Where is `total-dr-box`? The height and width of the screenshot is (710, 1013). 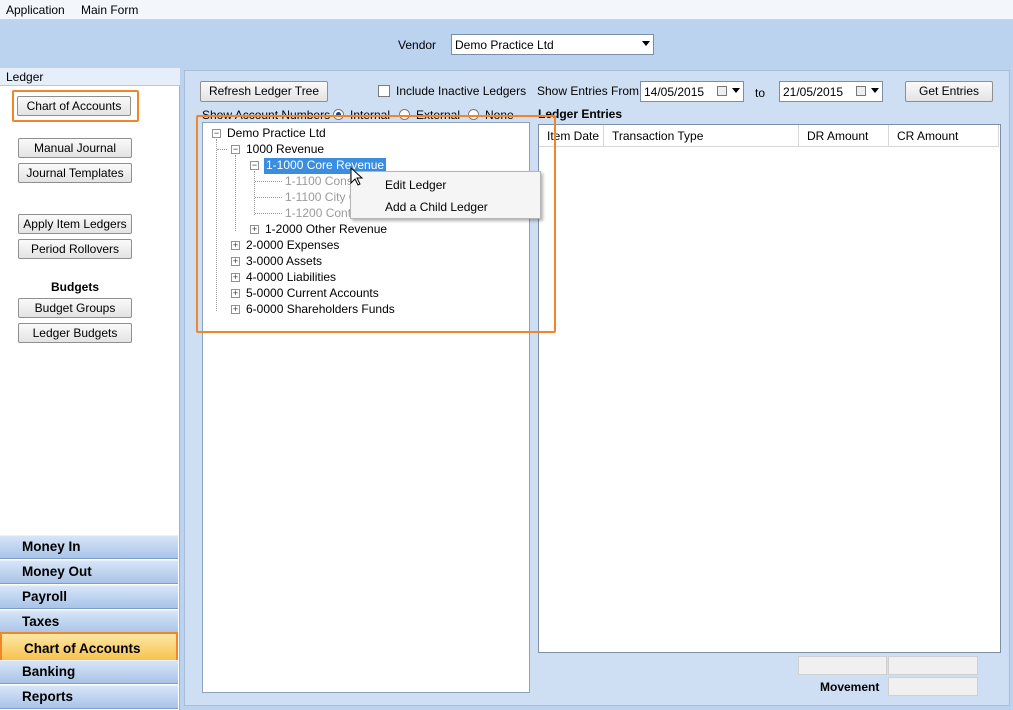
total-dr-box is located at coordinates (842, 665).